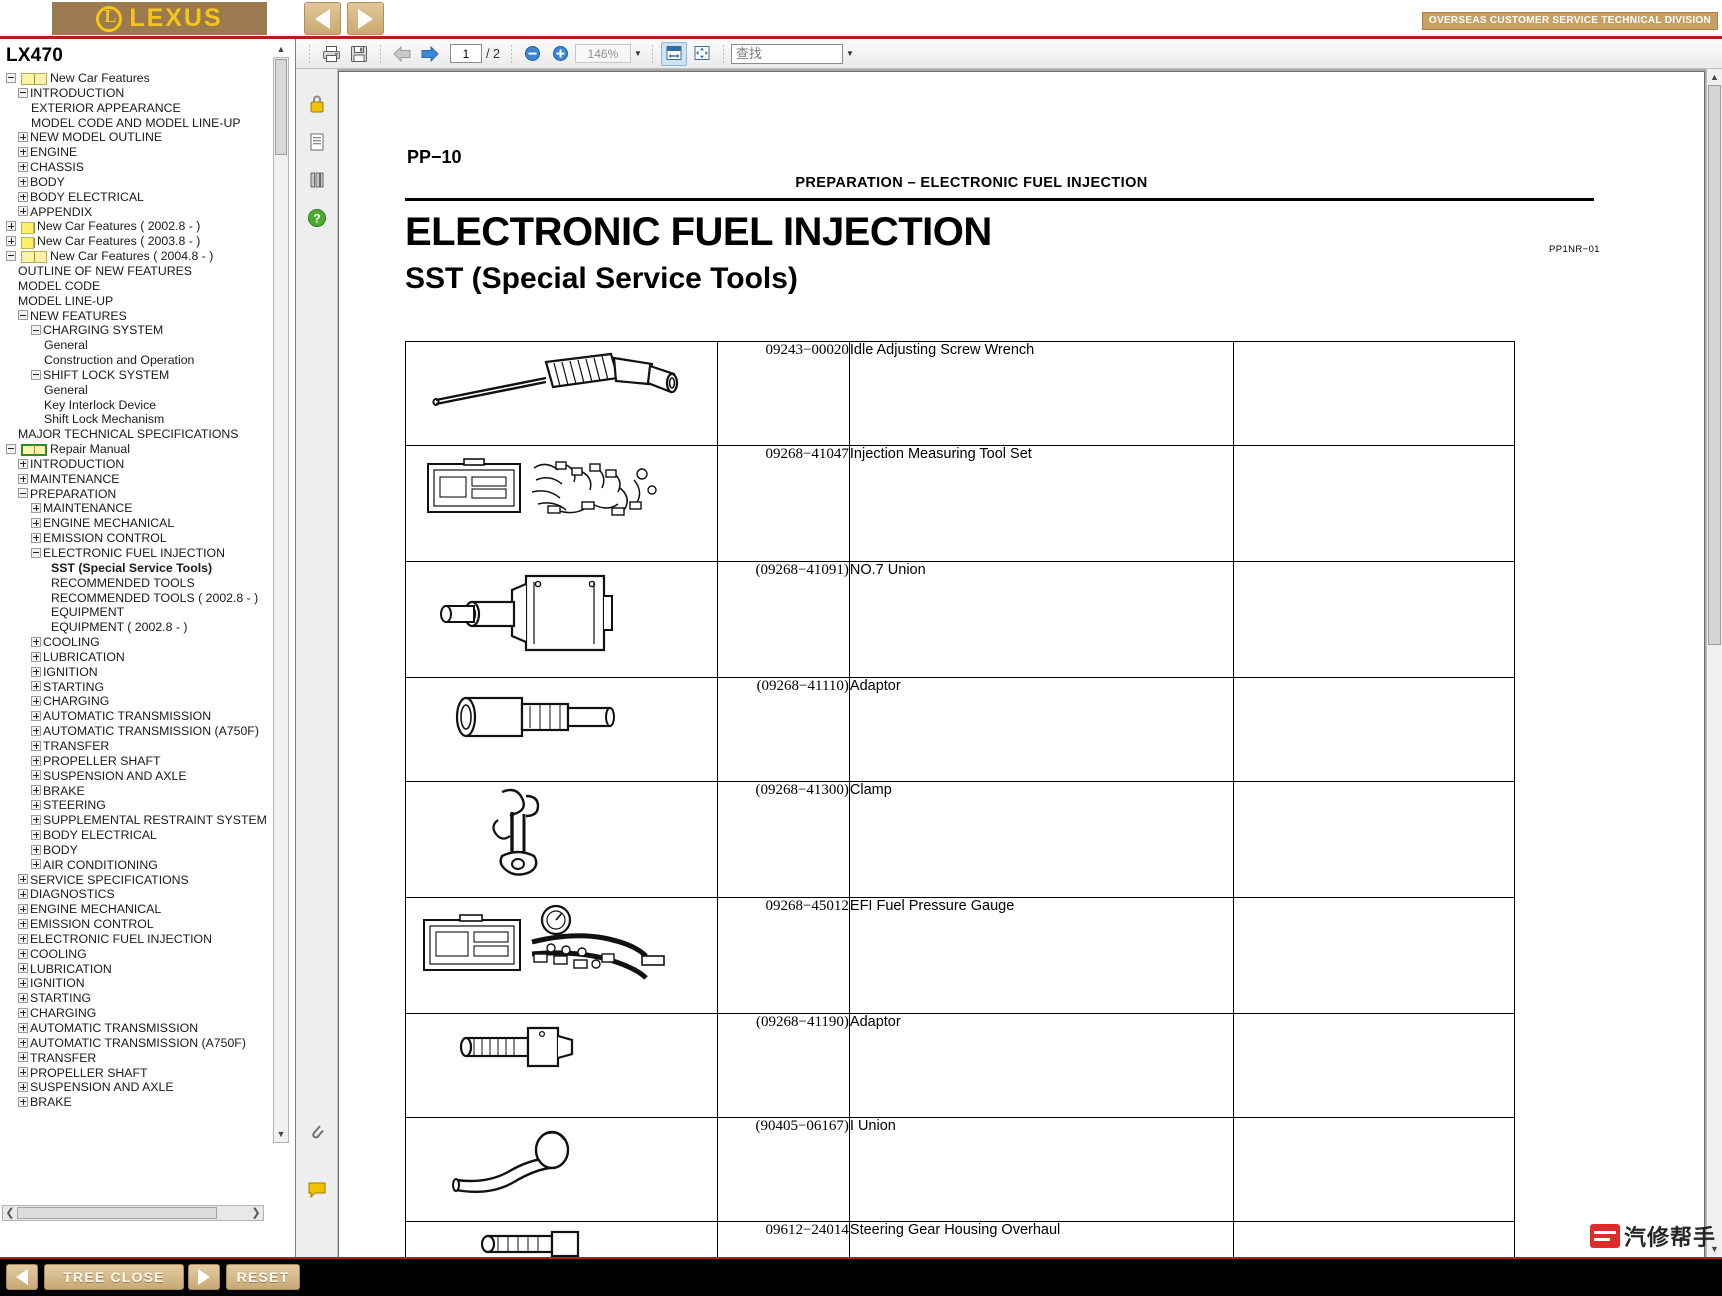 This screenshot has width=1722, height=1296. Describe the element at coordinates (466, 53) in the screenshot. I see `page-number-input: 1` at that location.